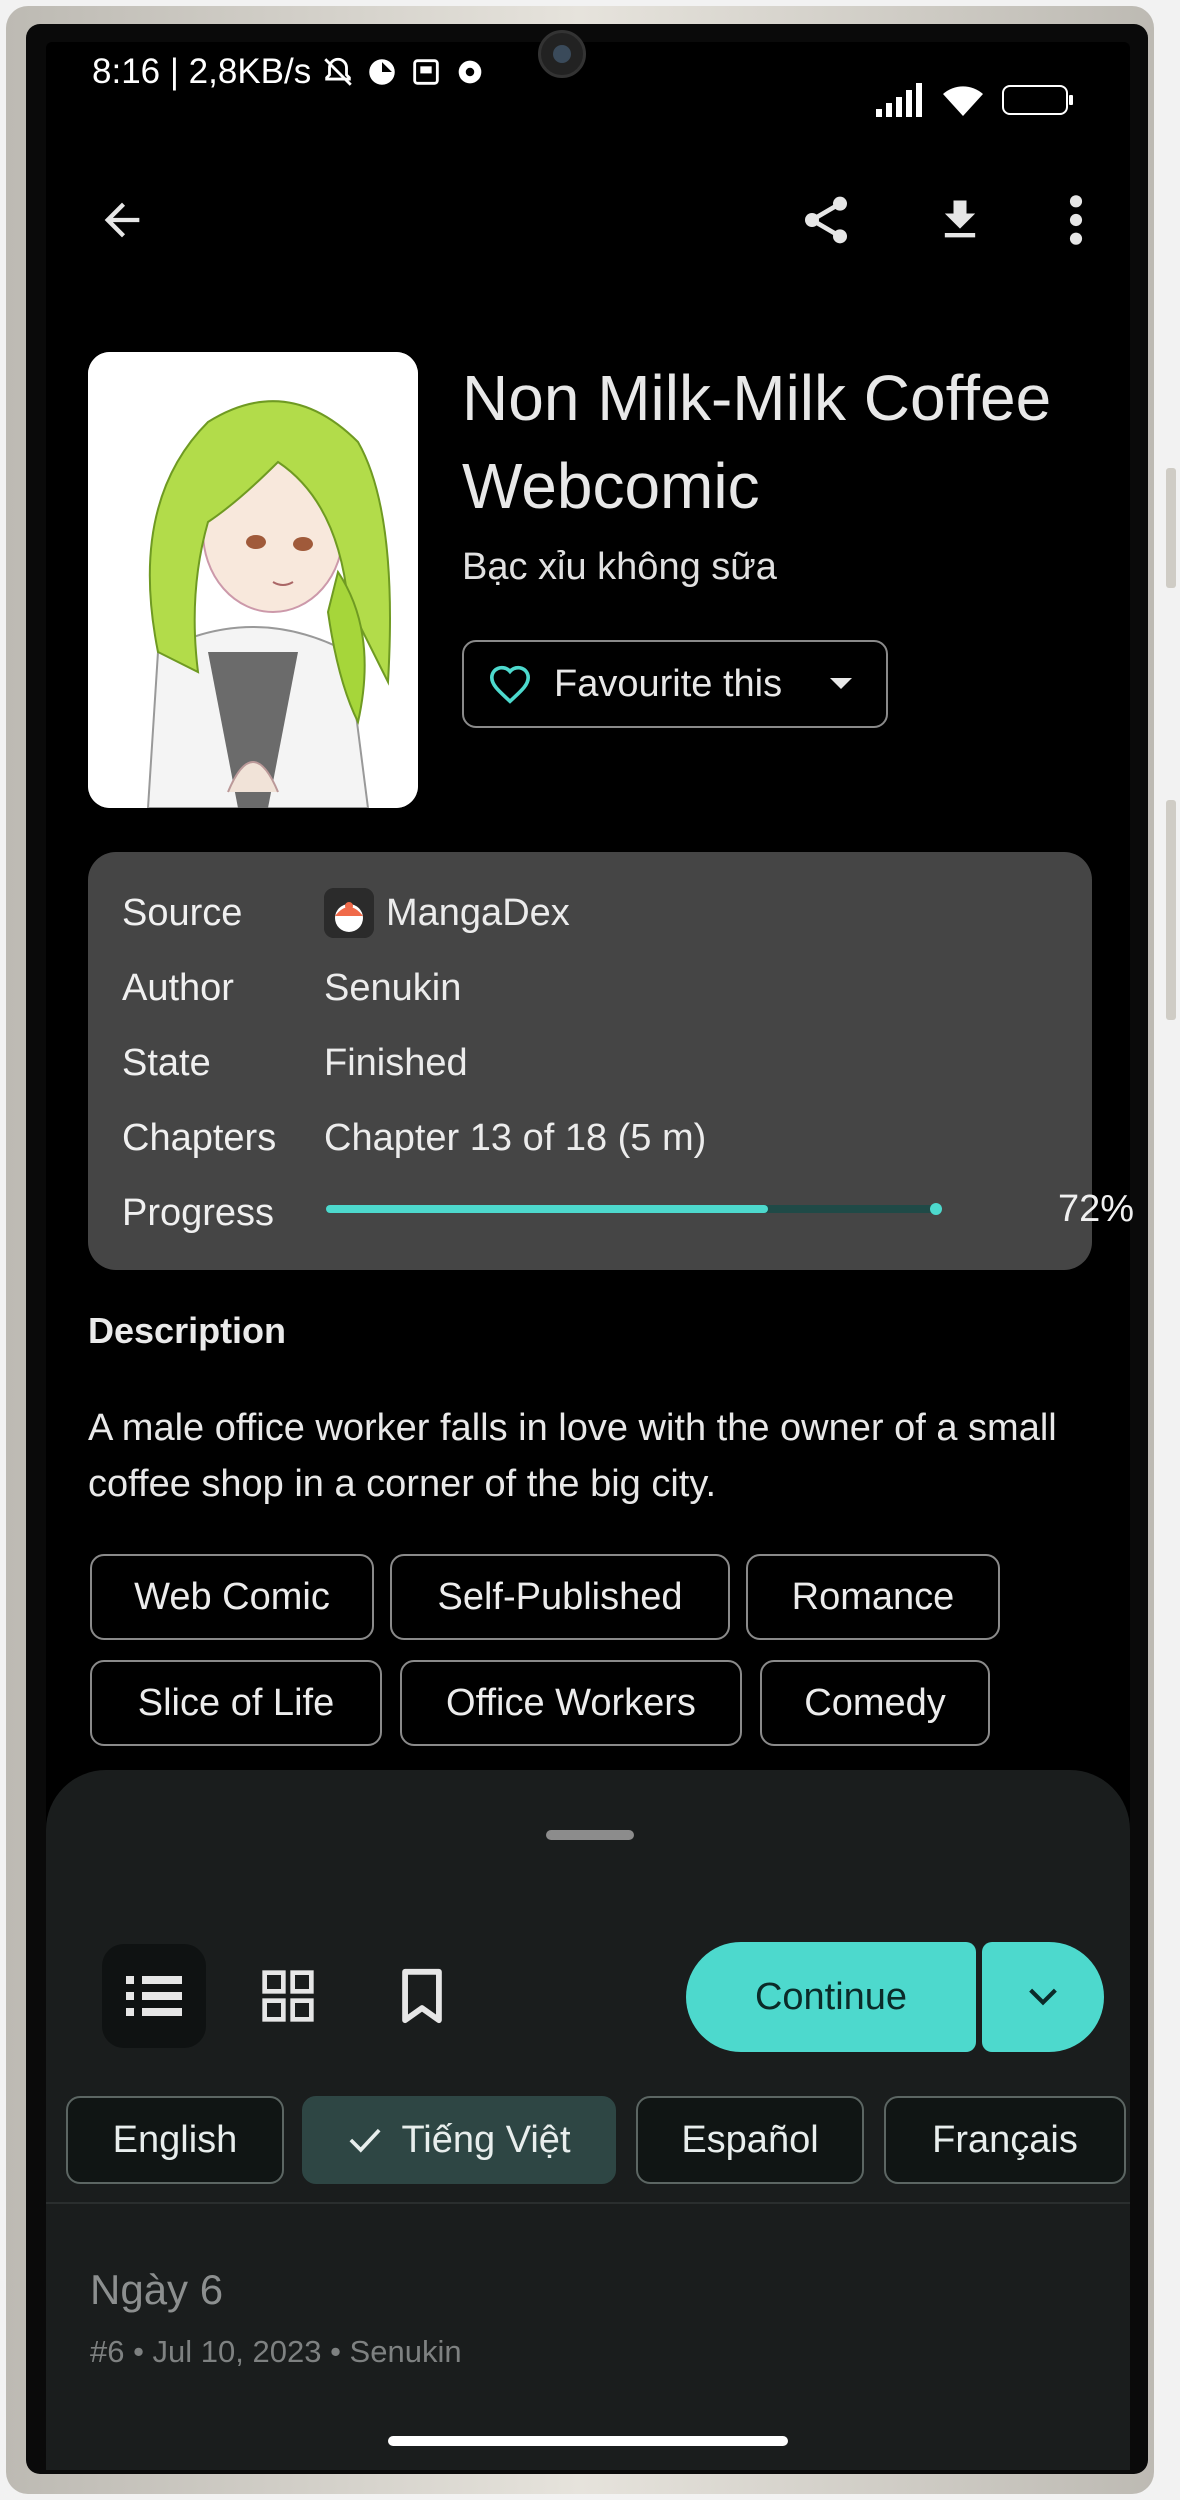  I want to click on list-view-button, so click(154, 1996).